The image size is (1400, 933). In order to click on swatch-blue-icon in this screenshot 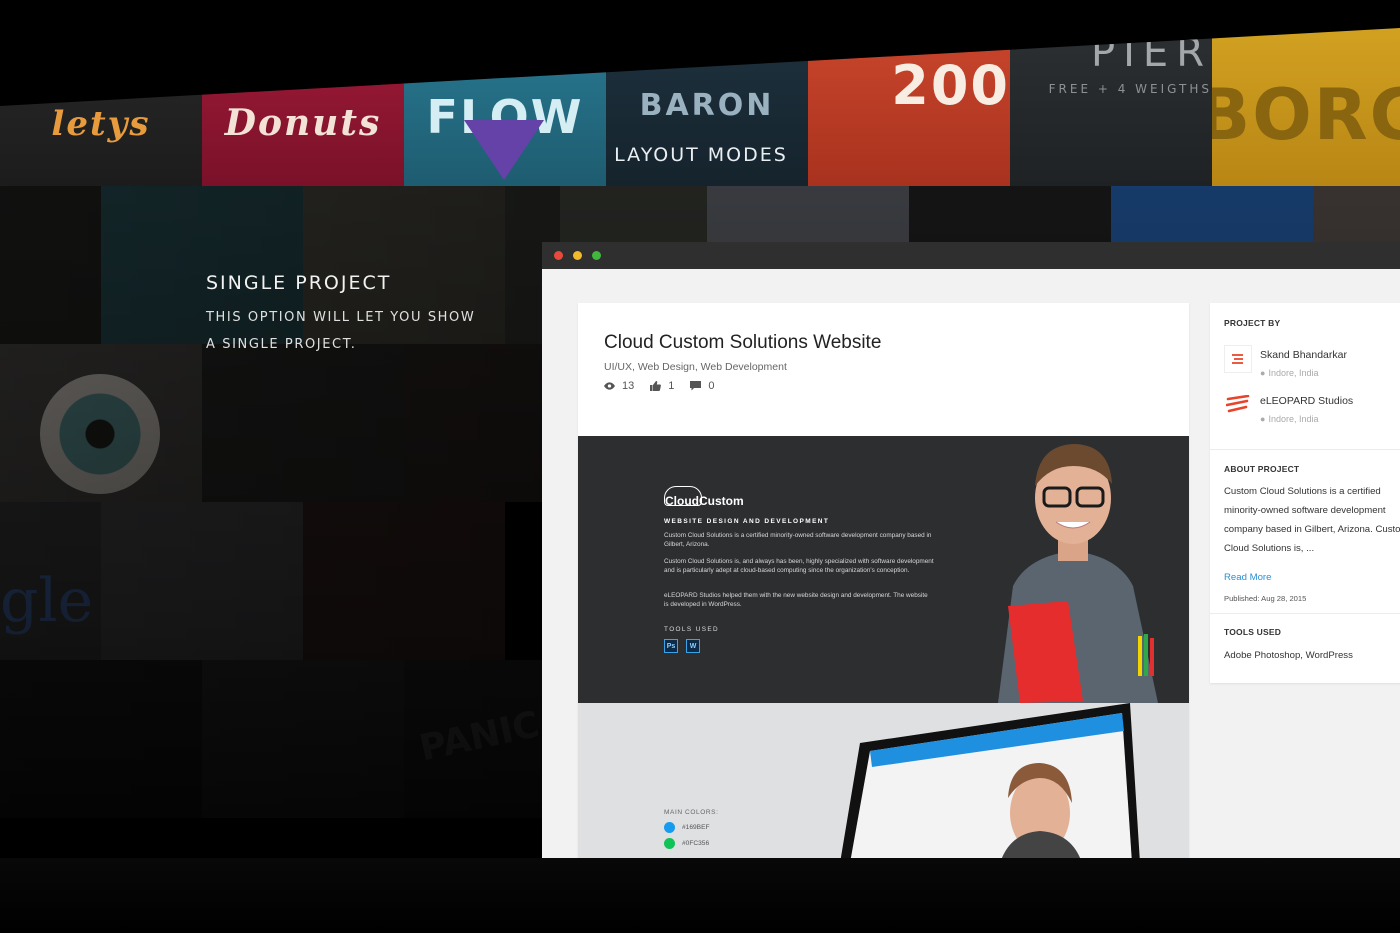, I will do `click(669, 827)`.